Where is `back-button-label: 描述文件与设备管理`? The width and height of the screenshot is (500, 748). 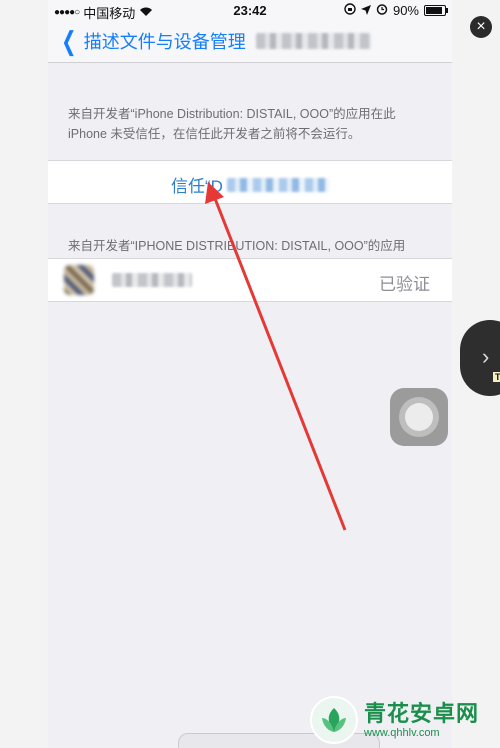 back-button-label: 描述文件与设备管理 is located at coordinates (164, 42).